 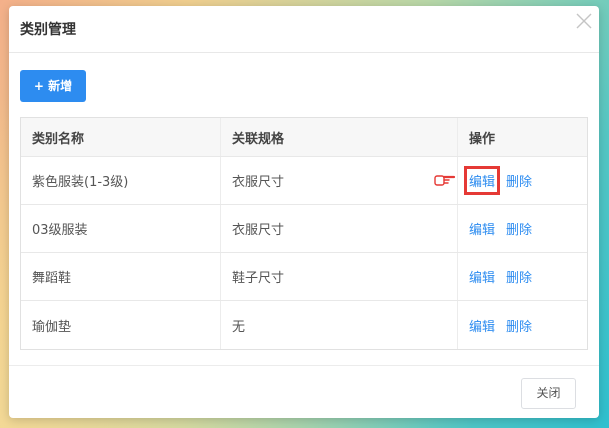 What do you see at coordinates (304, 391) in the screenshot?
I see `dialog-footer: 关闭` at bounding box center [304, 391].